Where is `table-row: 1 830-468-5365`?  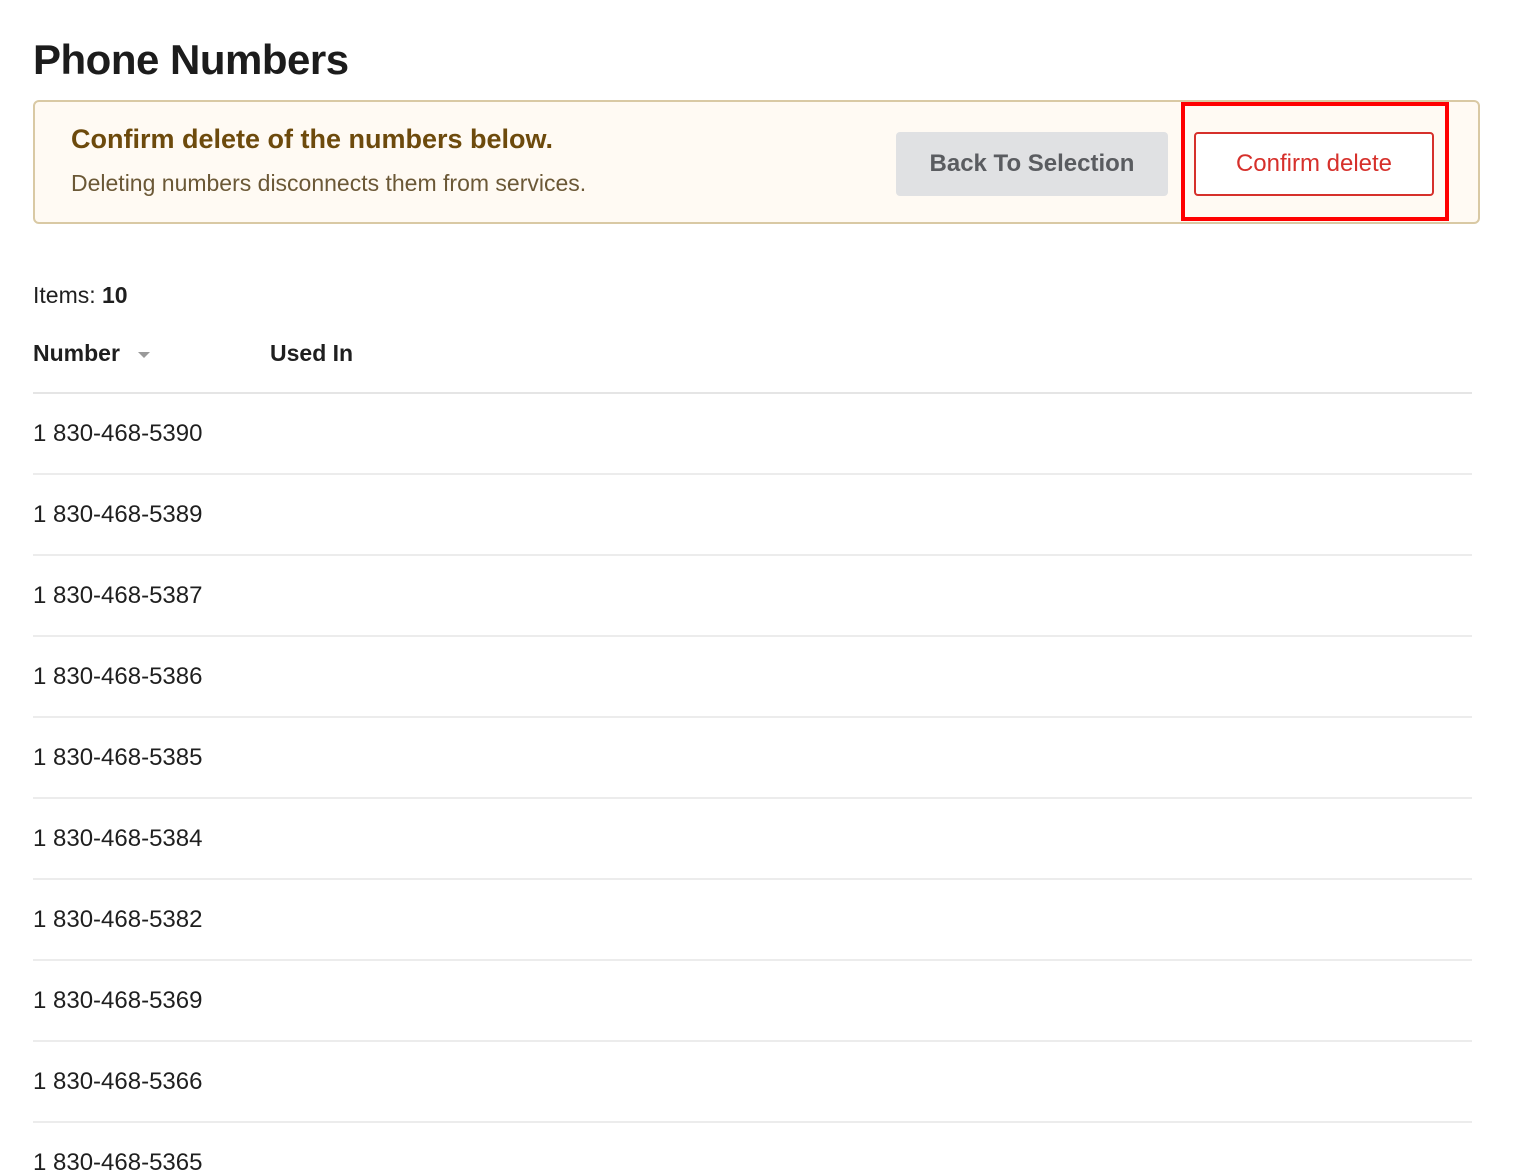
table-row: 1 830-468-5365 is located at coordinates (752, 1148).